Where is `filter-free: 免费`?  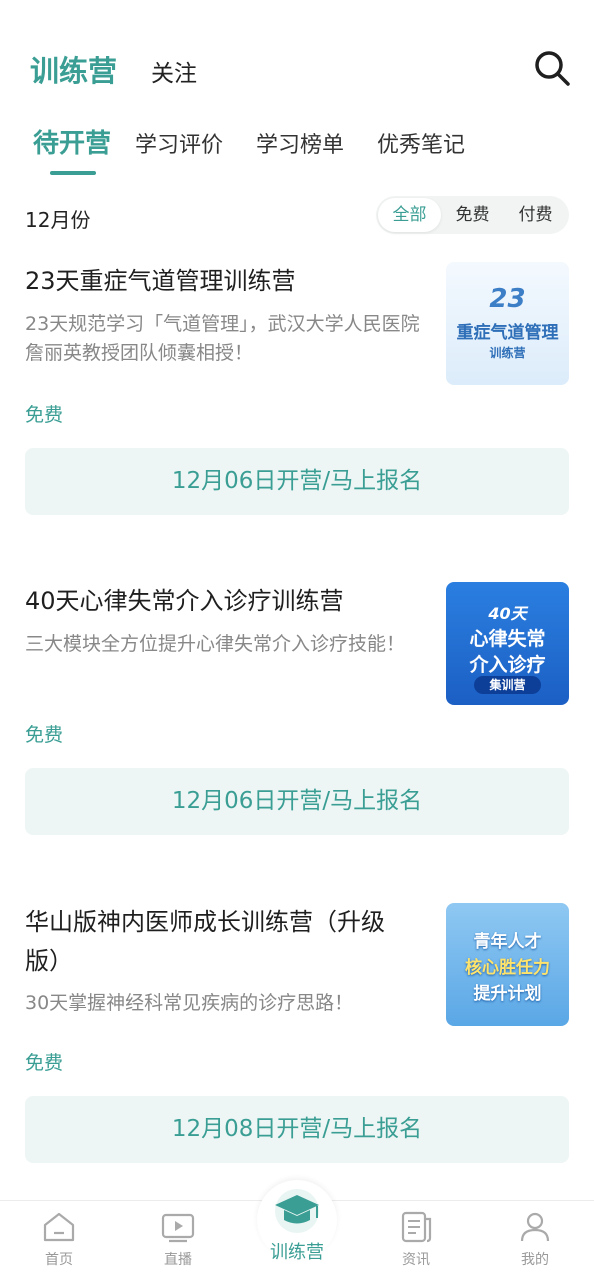 filter-free: 免费 is located at coordinates (472, 215).